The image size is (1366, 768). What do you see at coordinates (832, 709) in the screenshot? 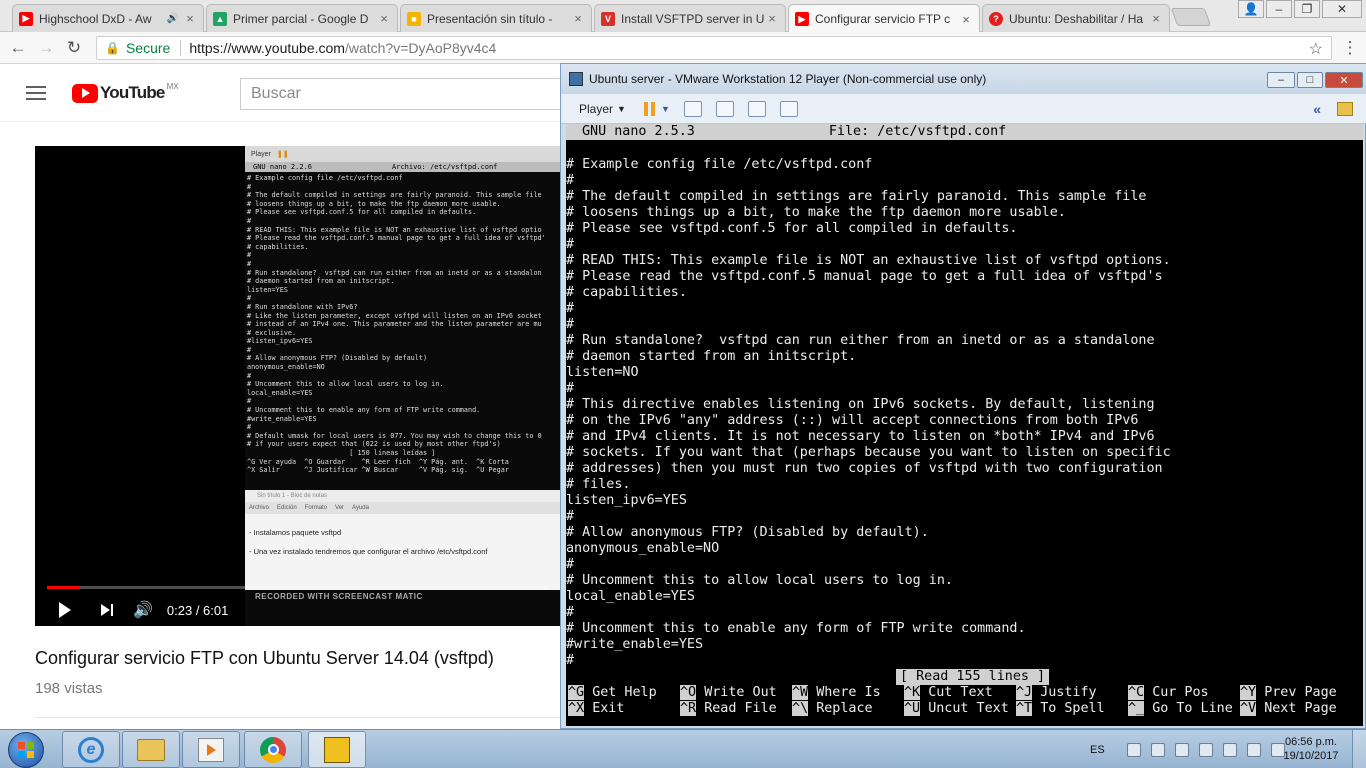
I see `shortcut-replace: ^\ Replace` at bounding box center [832, 709].